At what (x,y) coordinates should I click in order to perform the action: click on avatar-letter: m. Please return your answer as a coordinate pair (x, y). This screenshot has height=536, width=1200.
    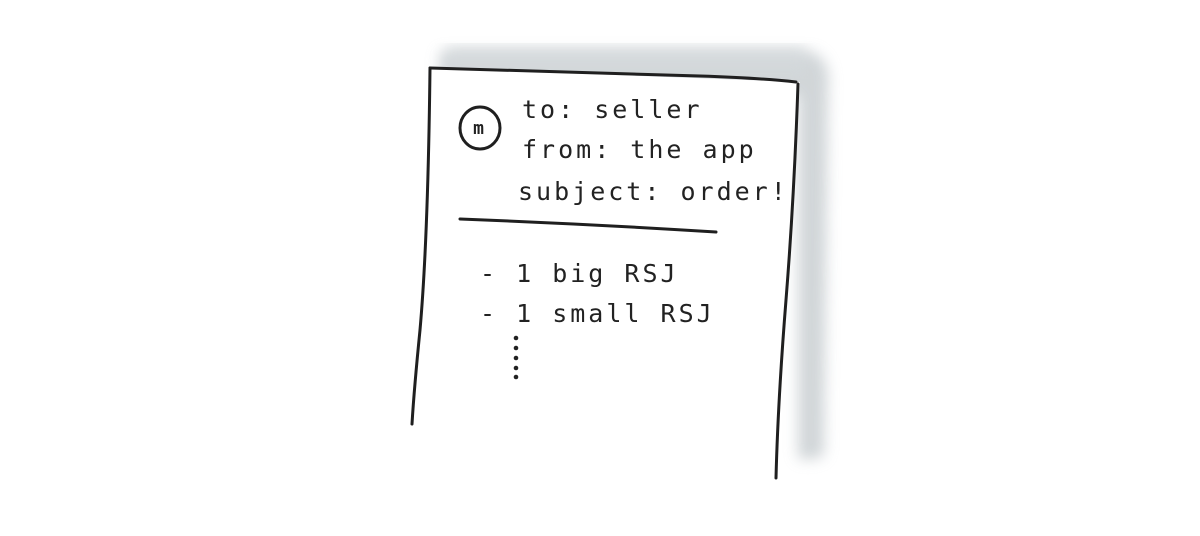
    Looking at the image, I should click on (480, 128).